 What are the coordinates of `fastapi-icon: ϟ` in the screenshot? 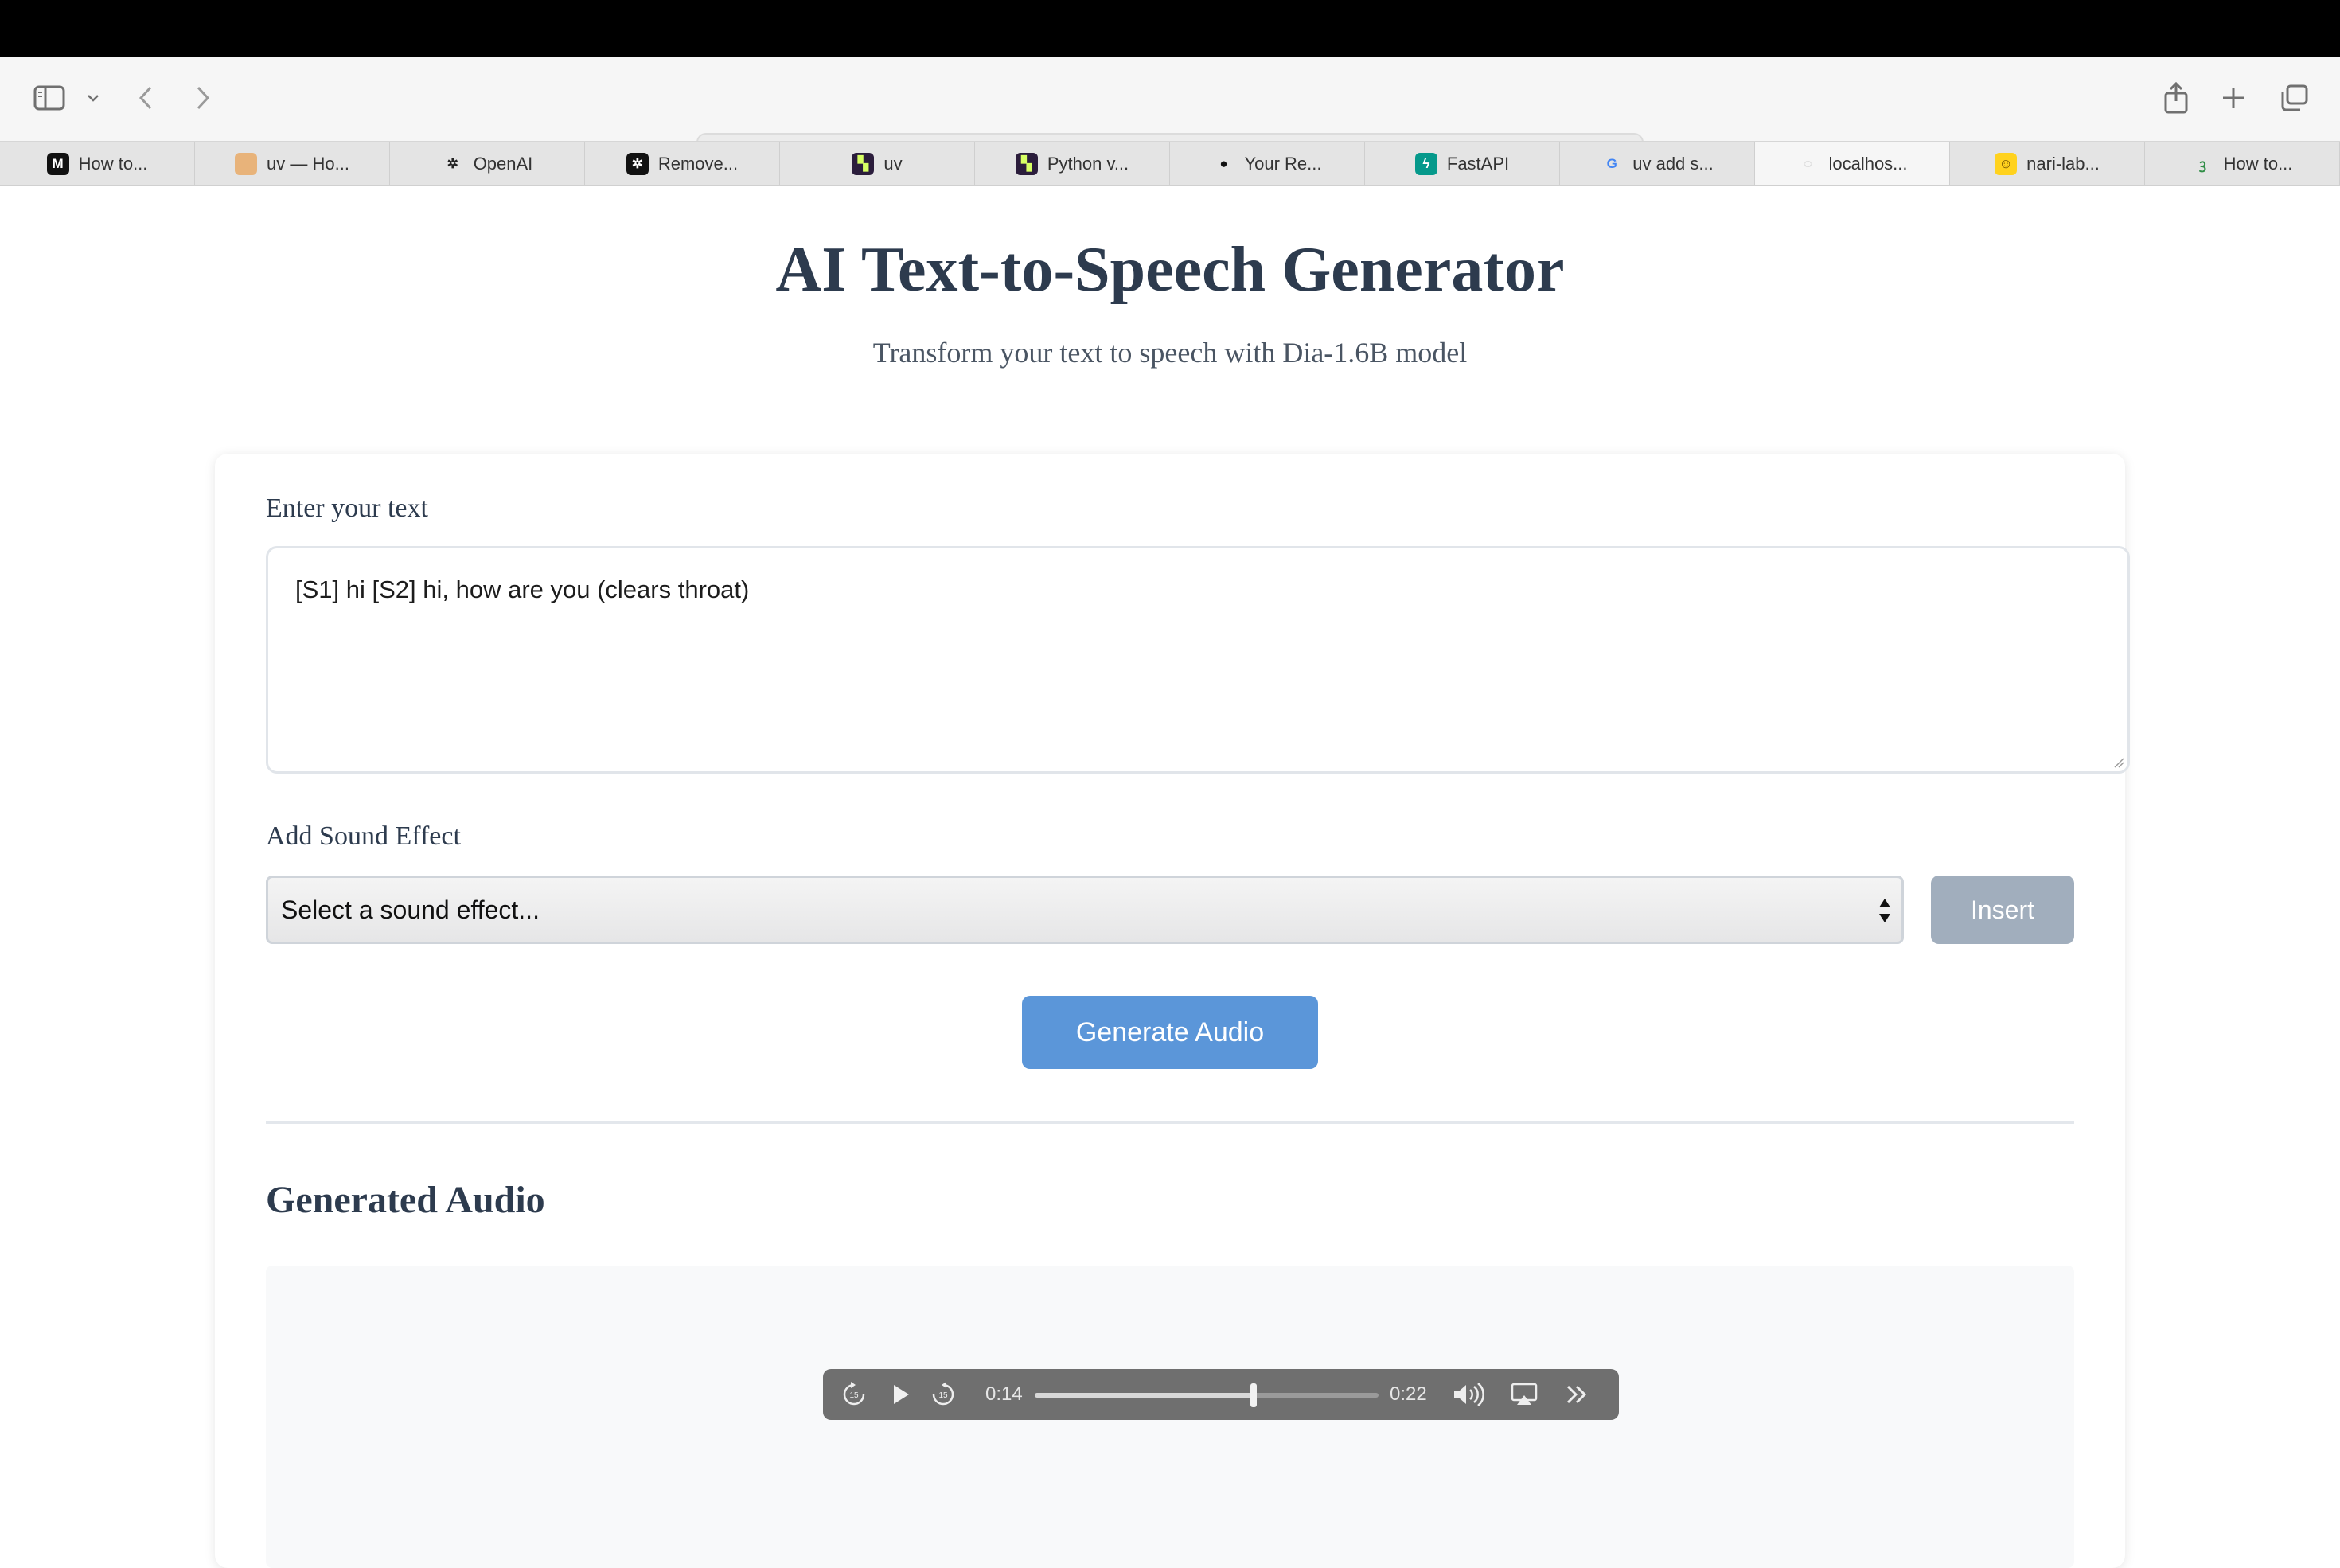 It's located at (1425, 163).